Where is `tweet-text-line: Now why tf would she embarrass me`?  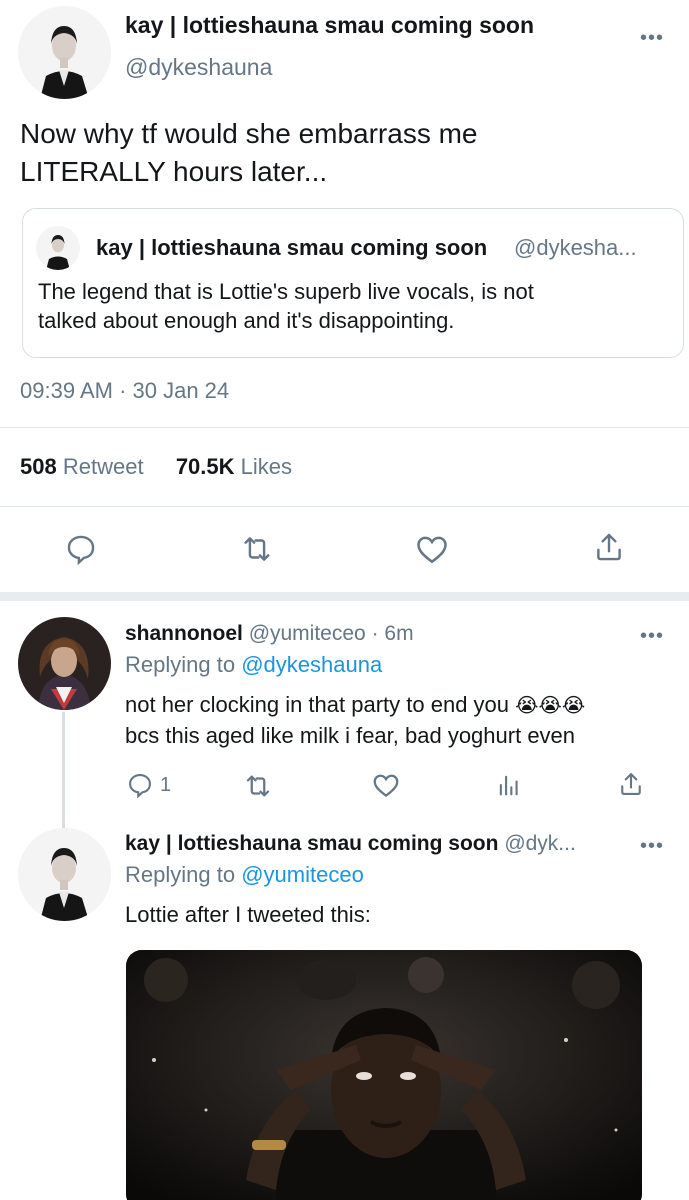 tweet-text-line: Now why tf would she embarrass me is located at coordinates (249, 133).